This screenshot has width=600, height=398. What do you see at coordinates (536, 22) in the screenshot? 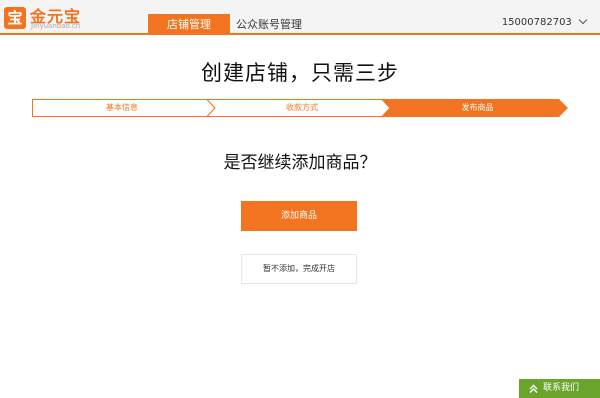
I see `user-phone: 15000782703` at bounding box center [536, 22].